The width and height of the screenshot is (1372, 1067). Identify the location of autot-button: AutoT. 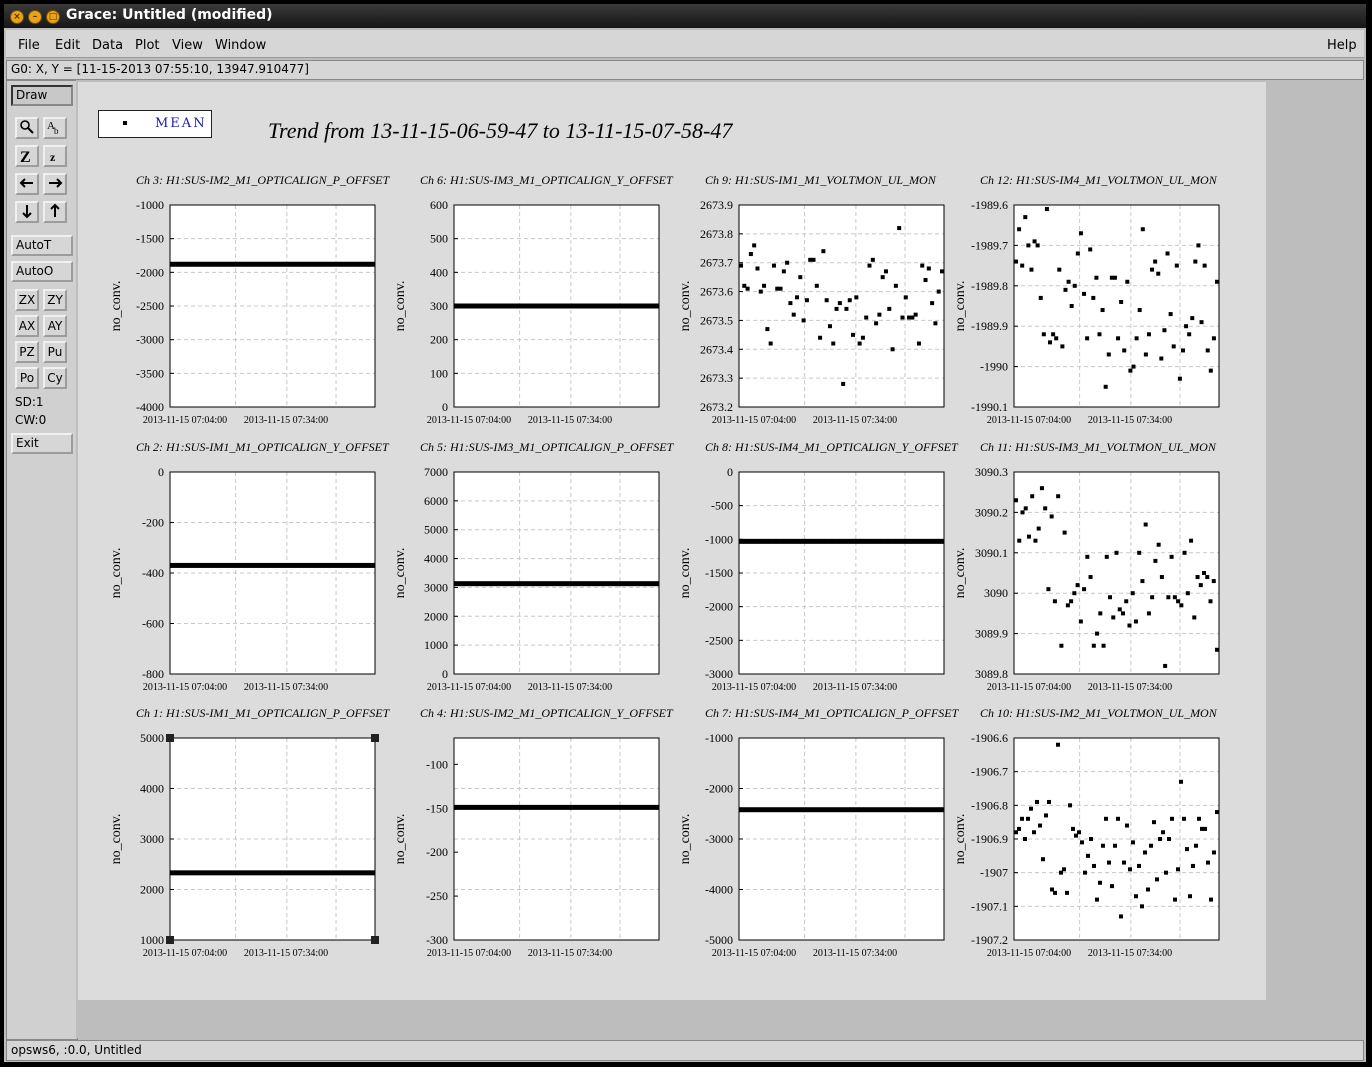
(42, 245).